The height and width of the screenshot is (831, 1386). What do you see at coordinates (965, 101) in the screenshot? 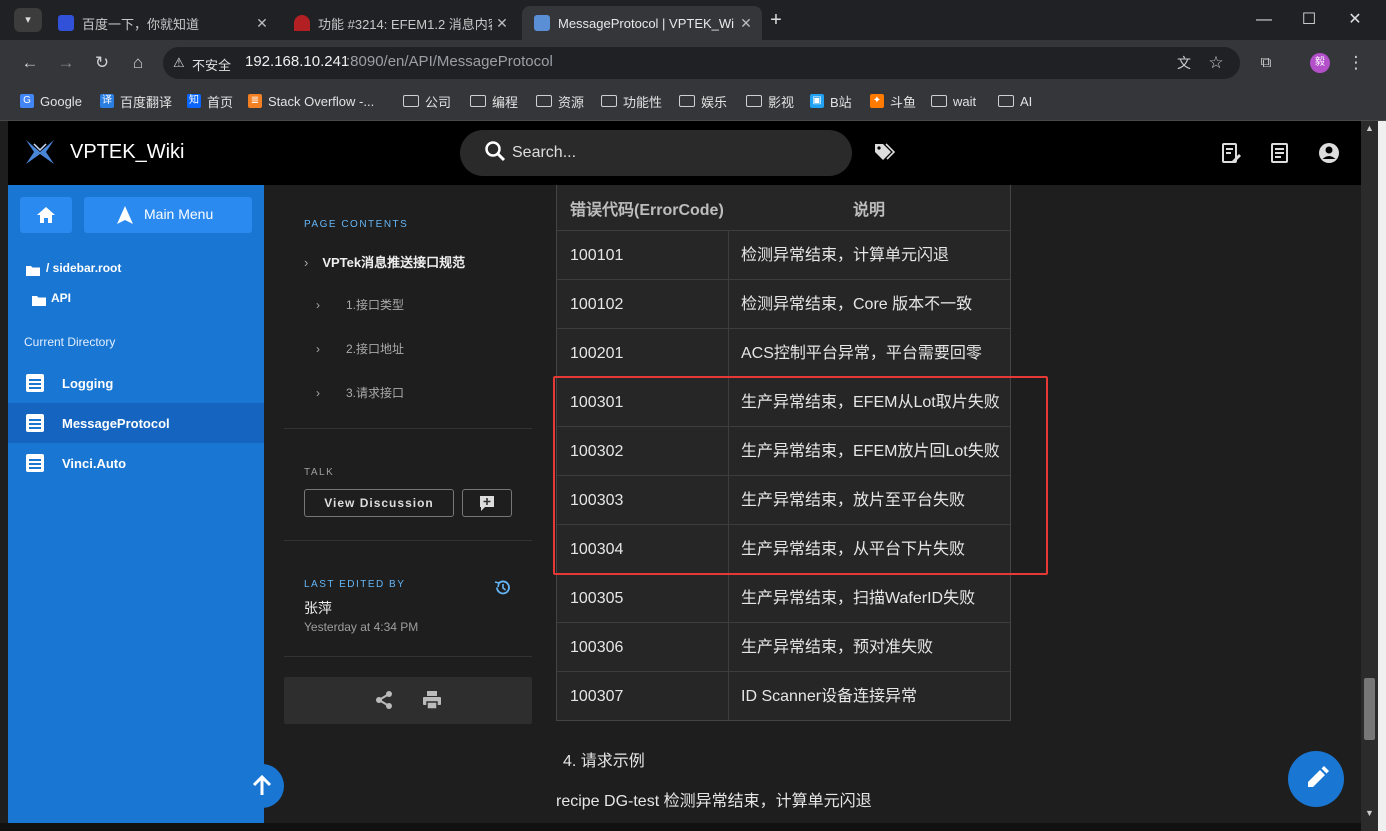
I see `bookmark-label: wait` at bounding box center [965, 101].